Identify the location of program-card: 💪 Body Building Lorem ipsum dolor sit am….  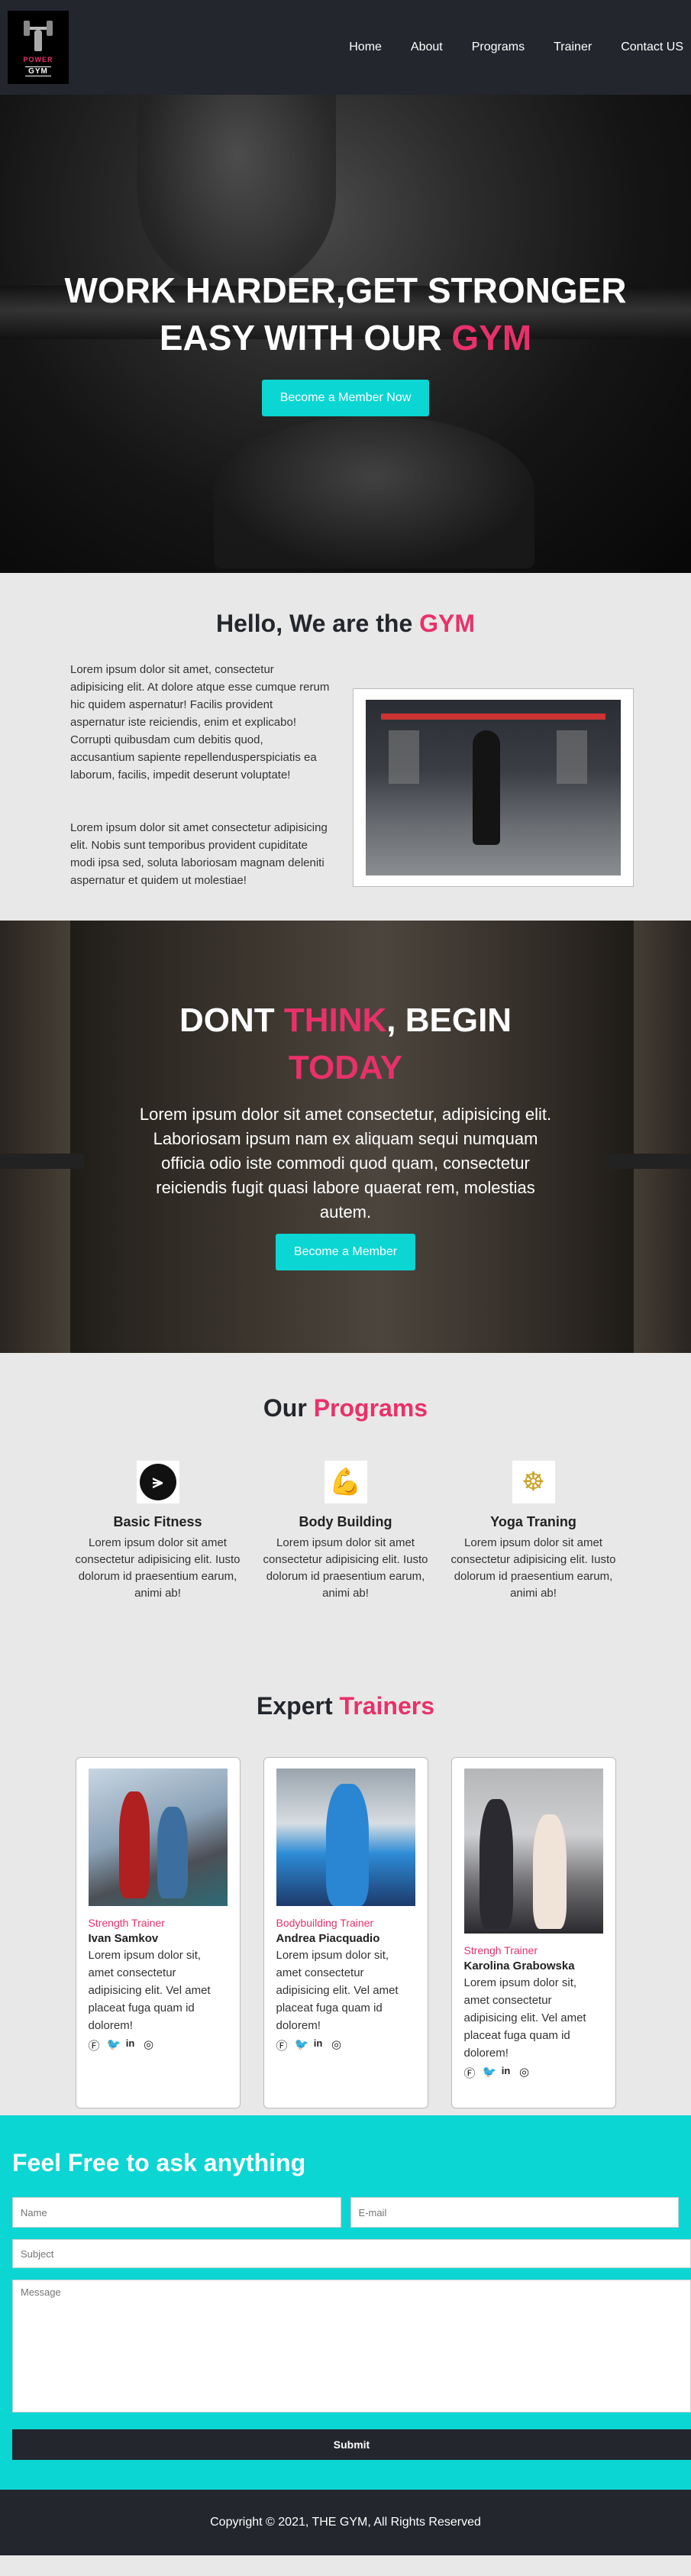
(346, 1531).